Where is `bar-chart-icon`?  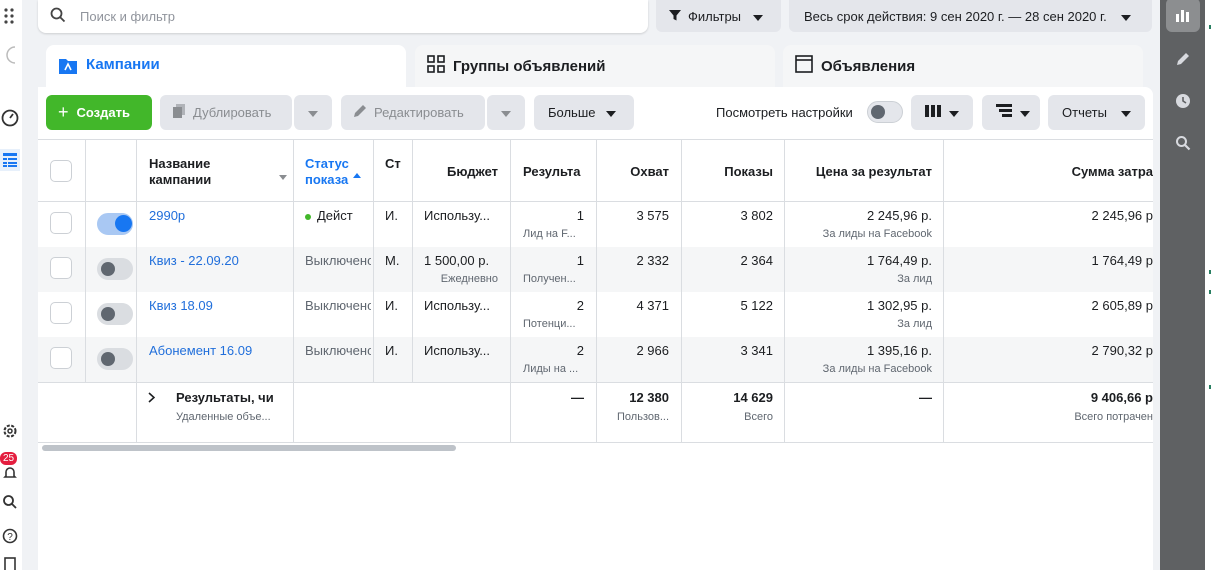
bar-chart-icon is located at coordinates (1183, 16).